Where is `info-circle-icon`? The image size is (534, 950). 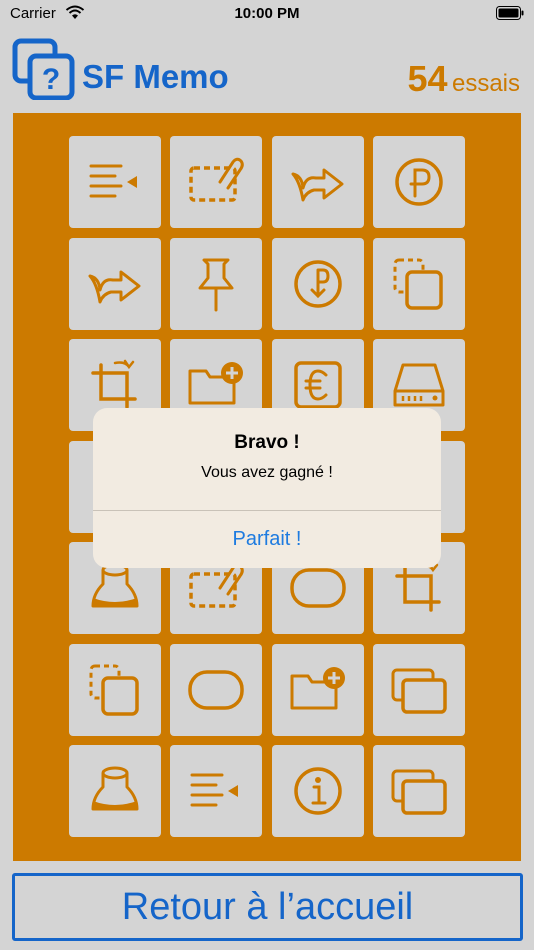
info-circle-icon is located at coordinates (318, 791).